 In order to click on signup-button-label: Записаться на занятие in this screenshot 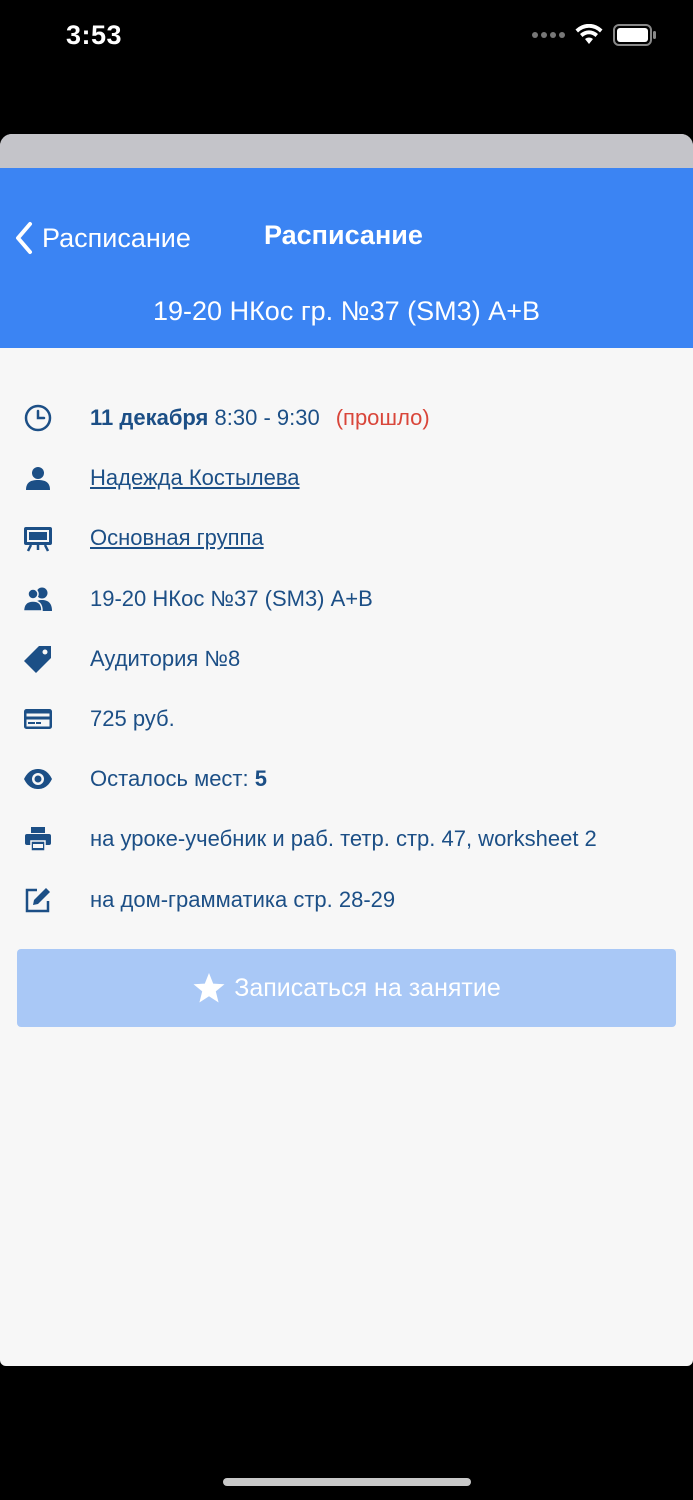, I will do `click(367, 987)`.